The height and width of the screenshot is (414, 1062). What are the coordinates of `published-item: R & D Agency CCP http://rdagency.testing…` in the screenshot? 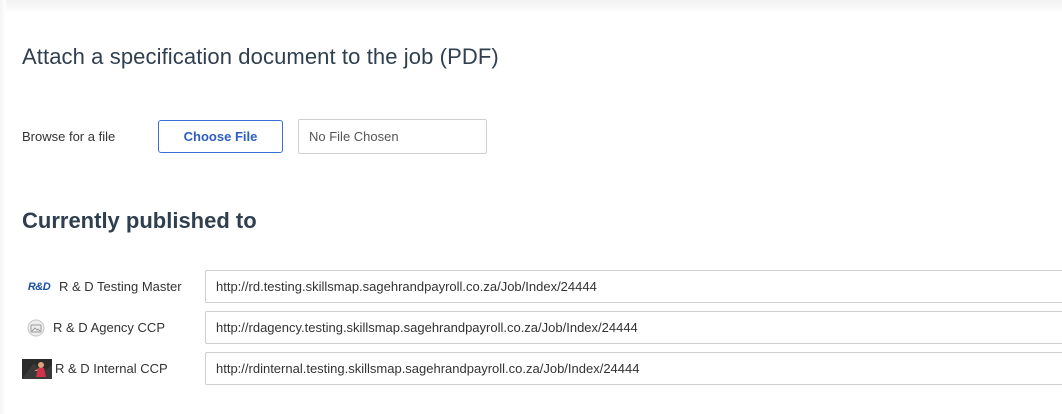 It's located at (542, 327).